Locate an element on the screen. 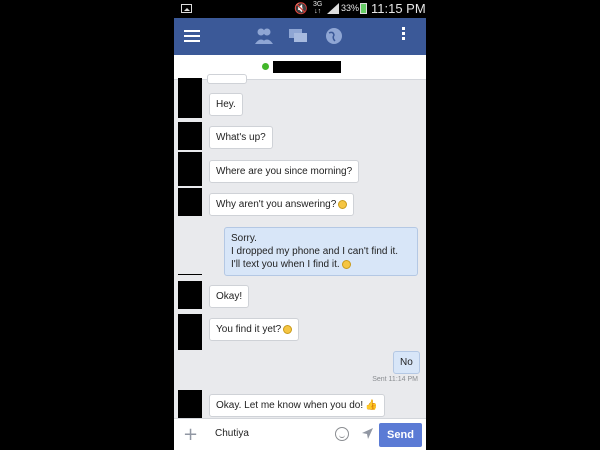 The image size is (600, 450). messages-icon is located at coordinates (298, 36).